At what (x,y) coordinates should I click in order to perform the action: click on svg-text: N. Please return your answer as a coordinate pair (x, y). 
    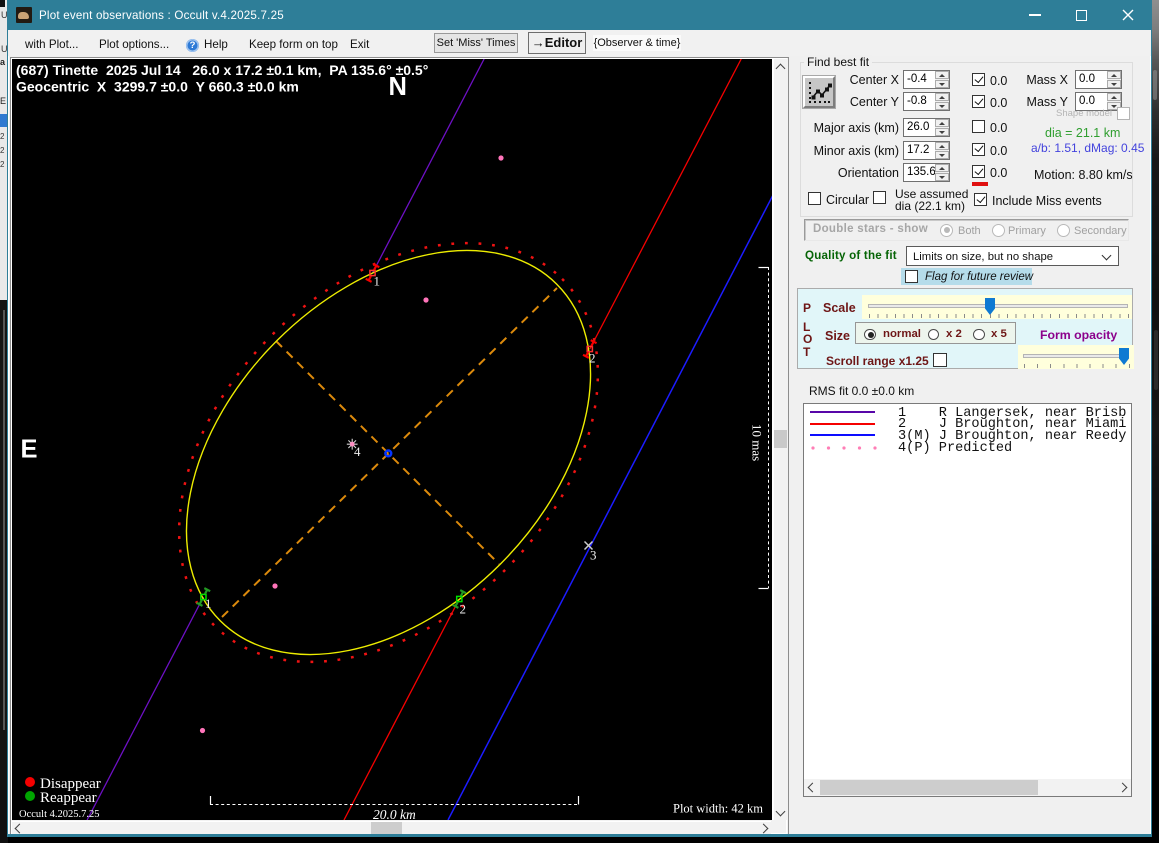
    Looking at the image, I should click on (398, 87).